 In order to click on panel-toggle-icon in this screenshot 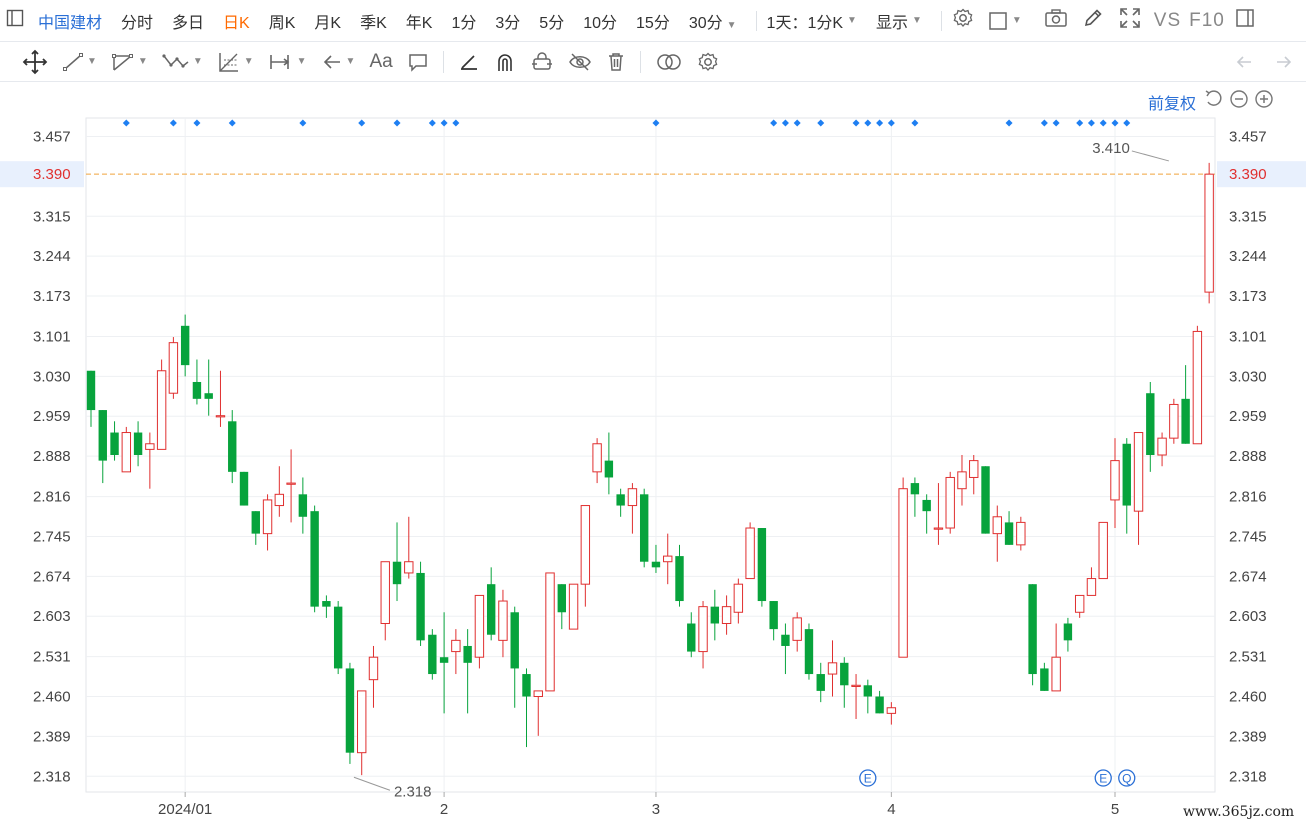, I will do `click(15, 20)`.